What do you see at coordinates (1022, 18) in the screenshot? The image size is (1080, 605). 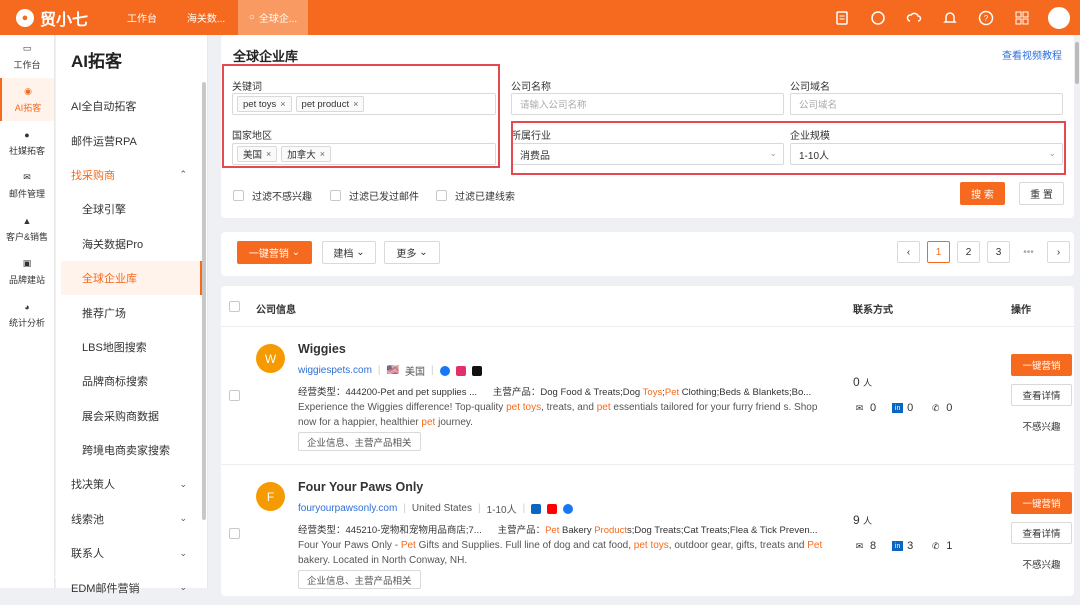 I see `grid-icon` at bounding box center [1022, 18].